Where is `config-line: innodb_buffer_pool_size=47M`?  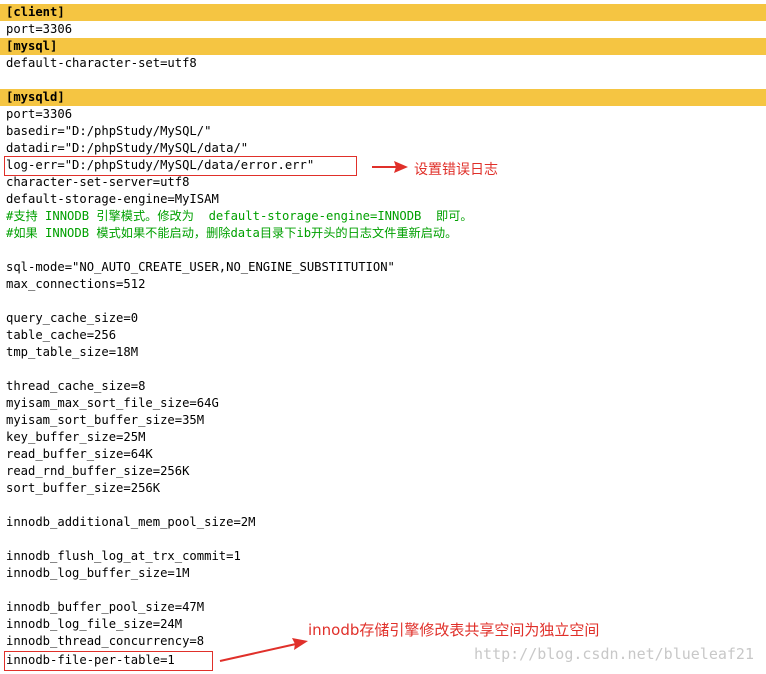
config-line: innodb_buffer_pool_size=47M is located at coordinates (105, 607).